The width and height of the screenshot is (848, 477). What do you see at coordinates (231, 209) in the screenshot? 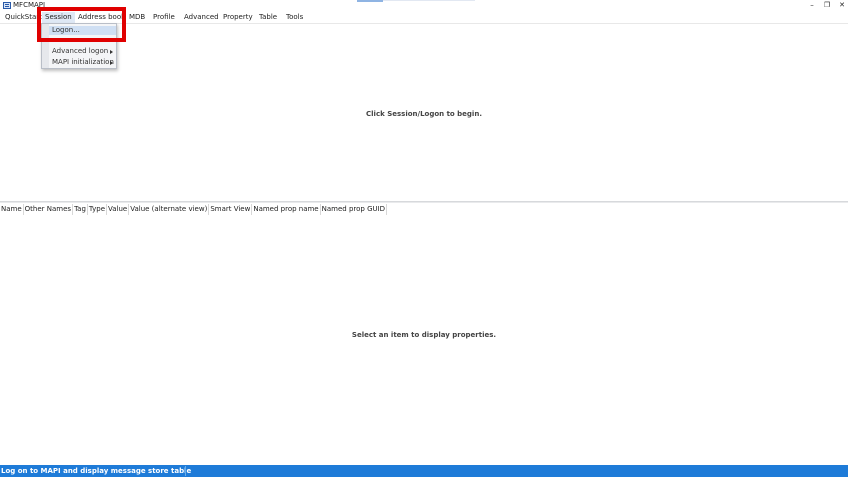
I see `column-header-smart-view: Smart View` at bounding box center [231, 209].